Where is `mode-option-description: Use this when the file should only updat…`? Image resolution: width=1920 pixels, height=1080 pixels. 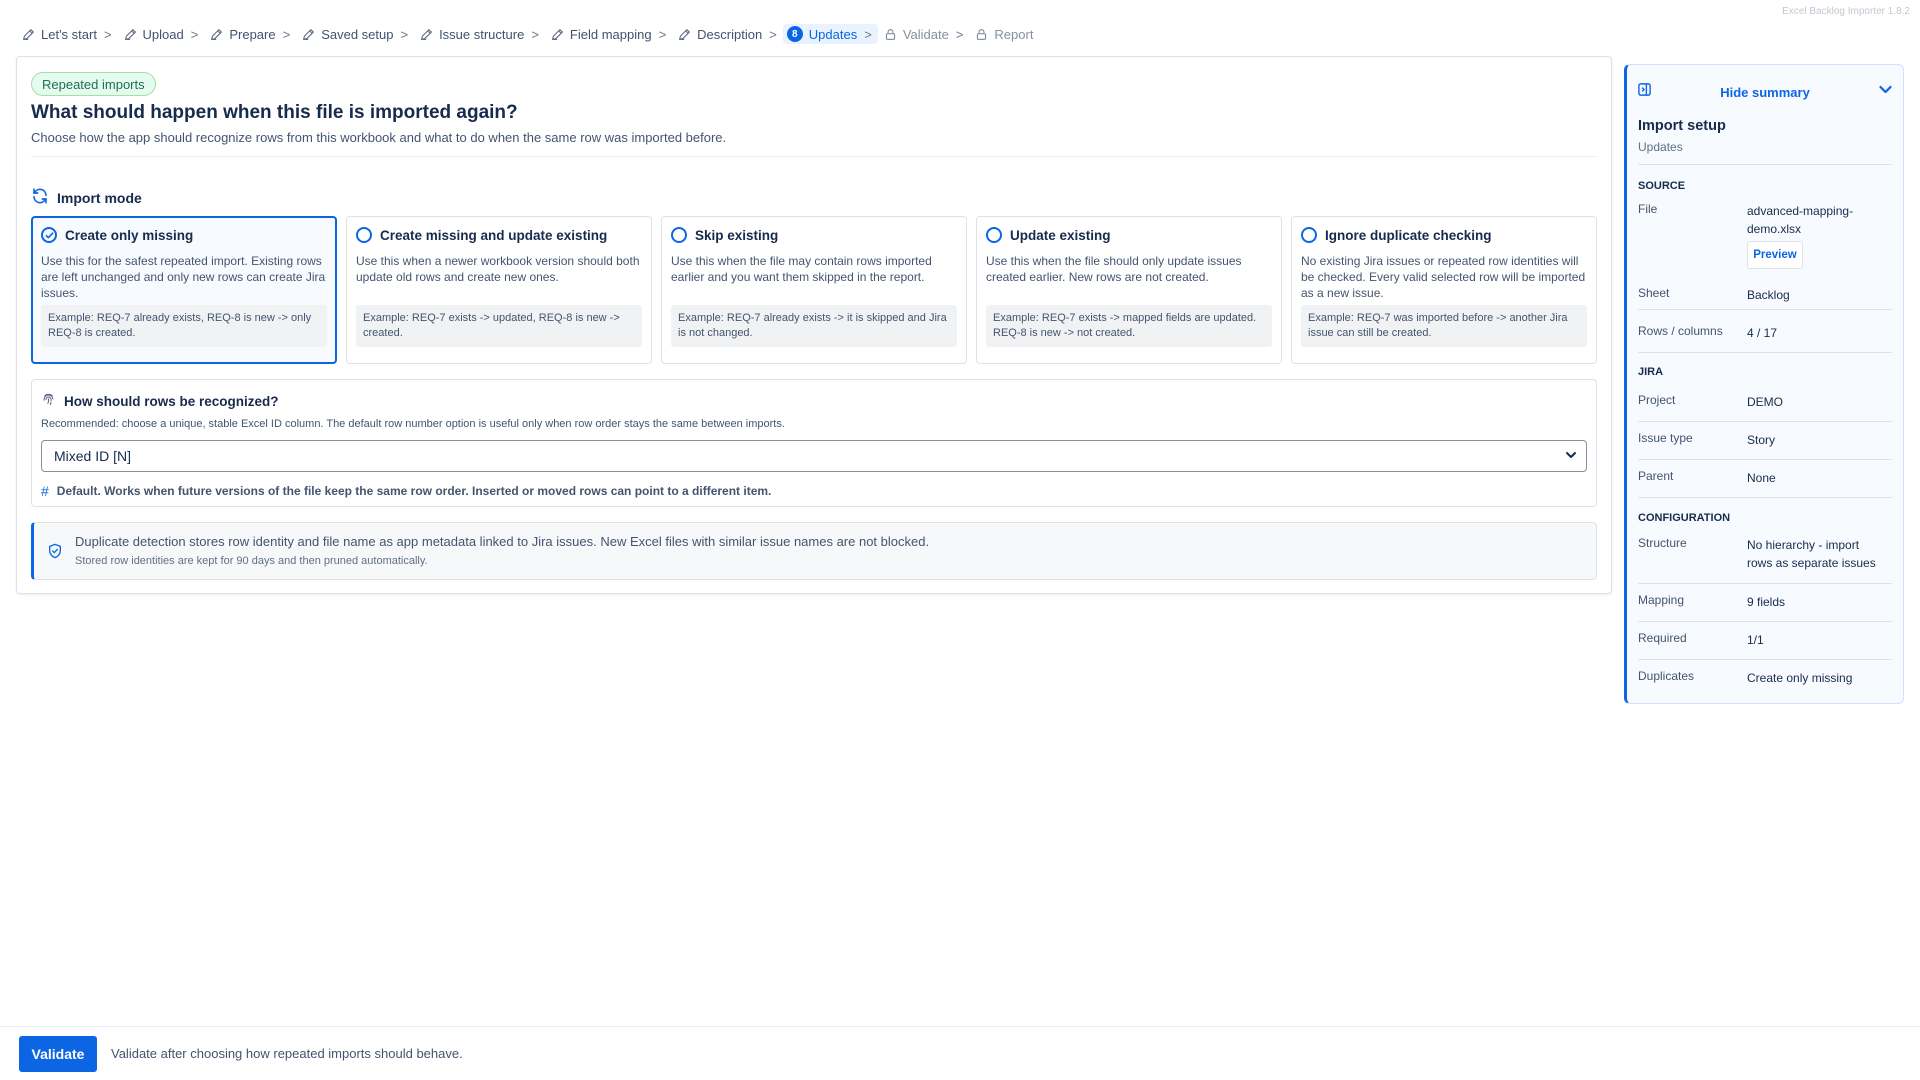
mode-option-description: Use this when the file should only updat… is located at coordinates (1114, 269).